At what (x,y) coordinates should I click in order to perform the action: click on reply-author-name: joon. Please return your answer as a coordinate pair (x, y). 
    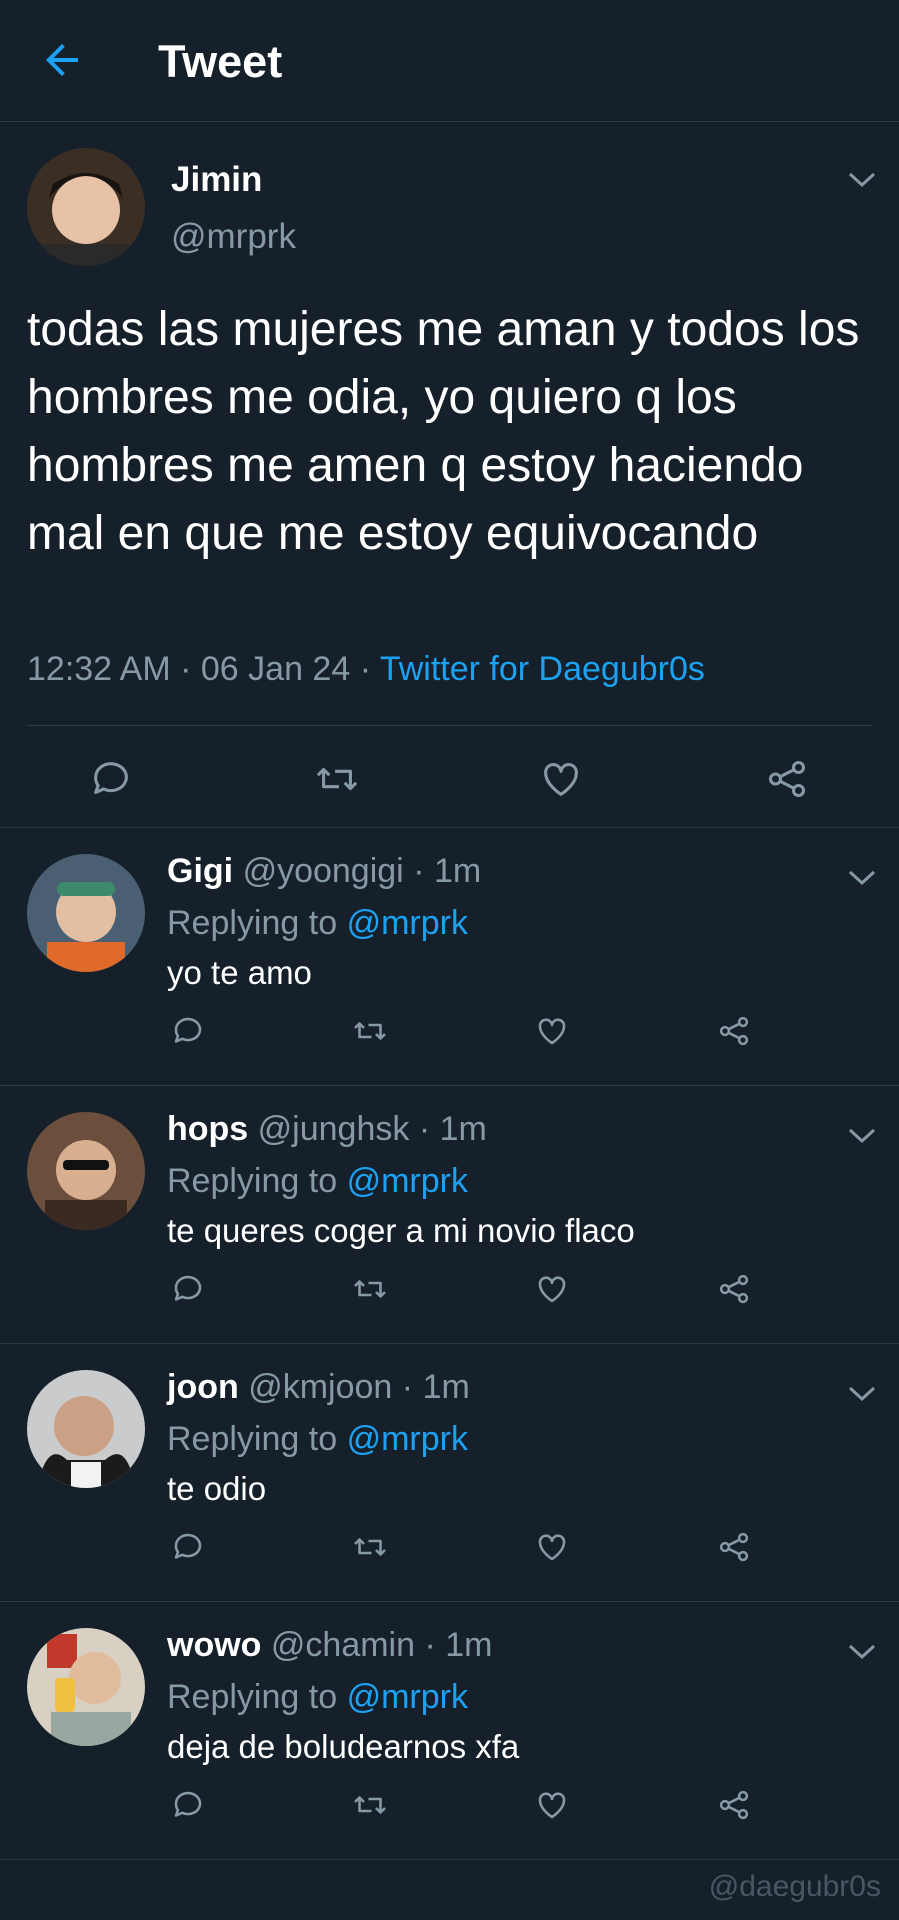
    Looking at the image, I should click on (203, 1387).